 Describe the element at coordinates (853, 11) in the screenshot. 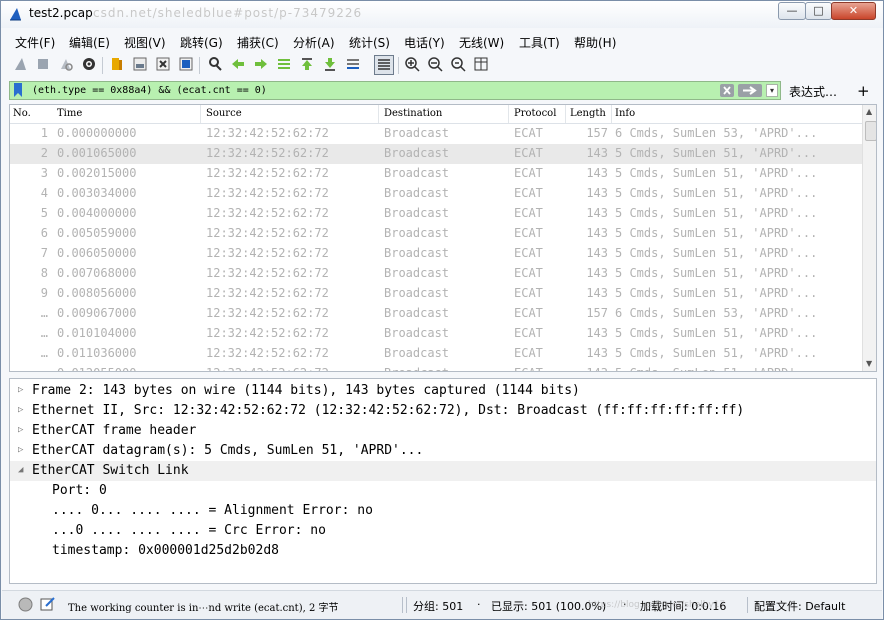

I see `close-button: ✕` at that location.